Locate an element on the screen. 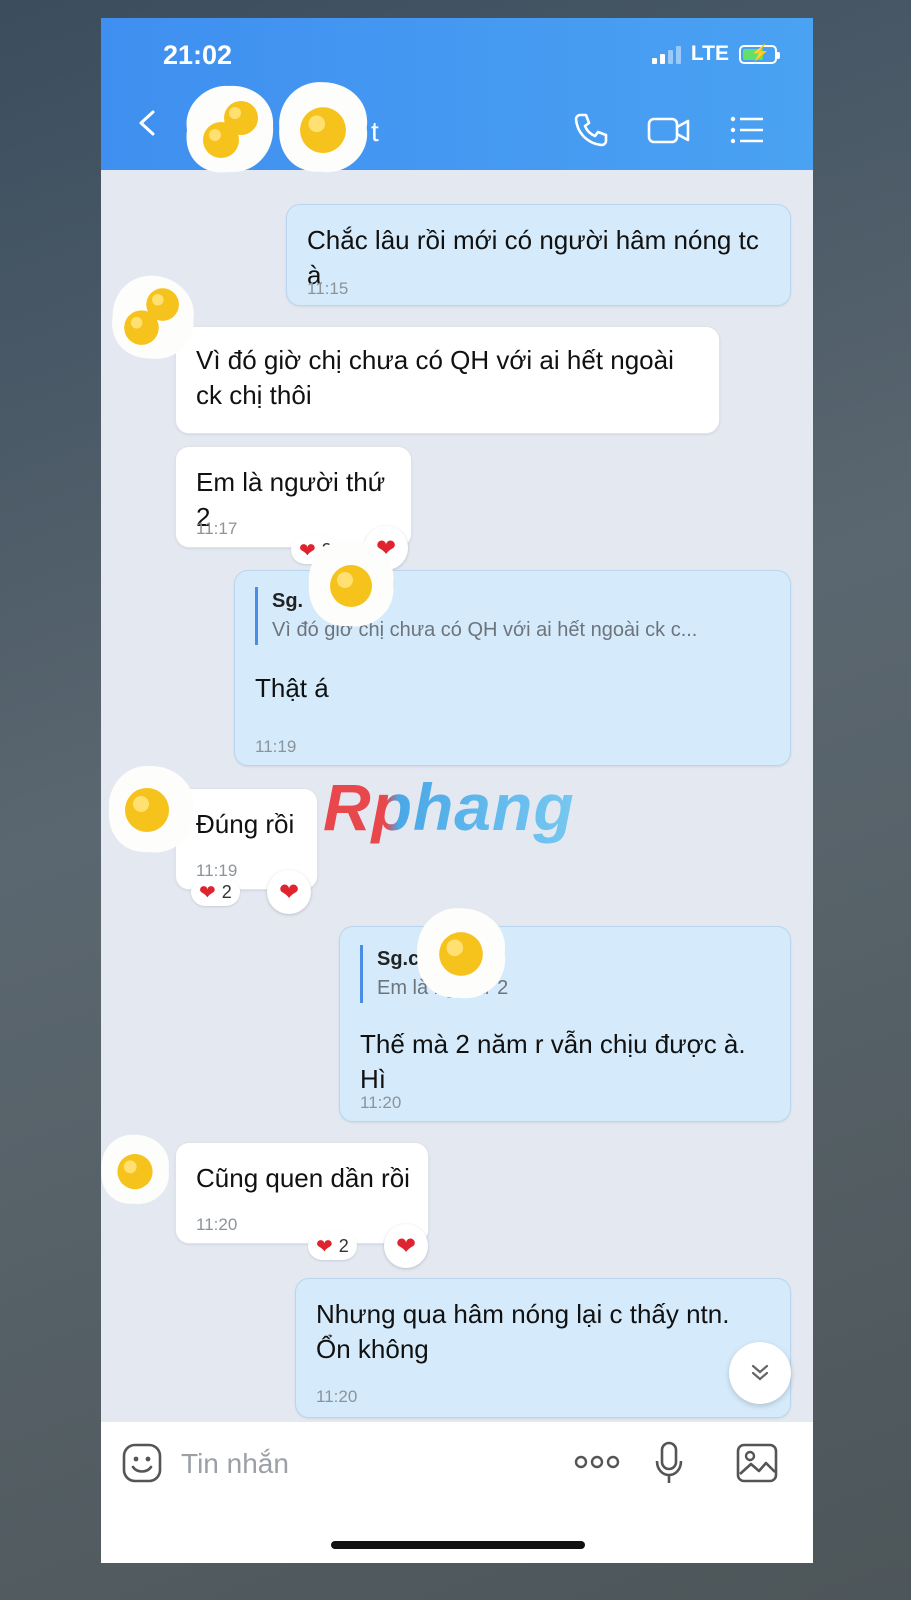  status-time: 21:02 is located at coordinates (198, 55).